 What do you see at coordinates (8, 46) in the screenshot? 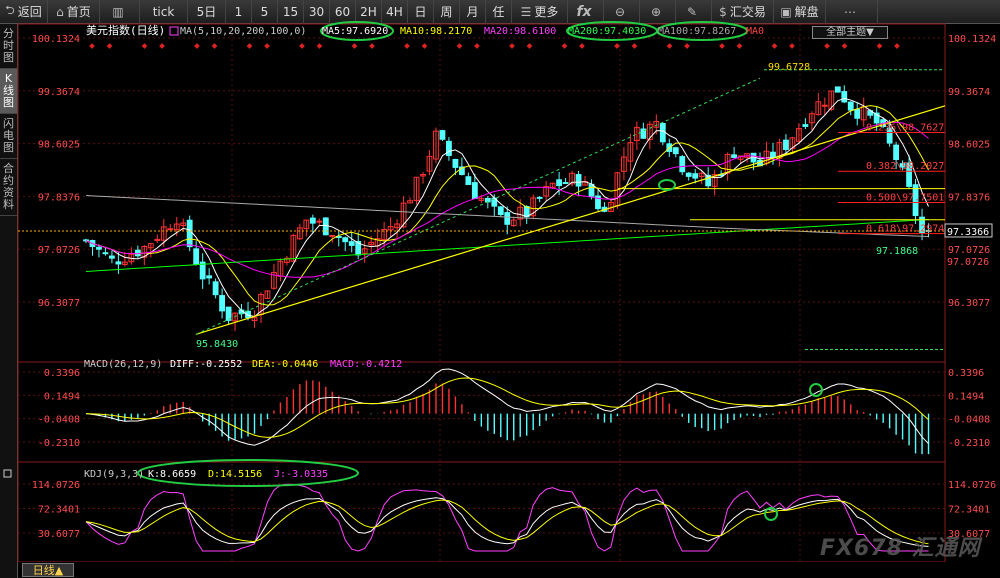
I see `left-tab-0: 分时图` at bounding box center [8, 46].